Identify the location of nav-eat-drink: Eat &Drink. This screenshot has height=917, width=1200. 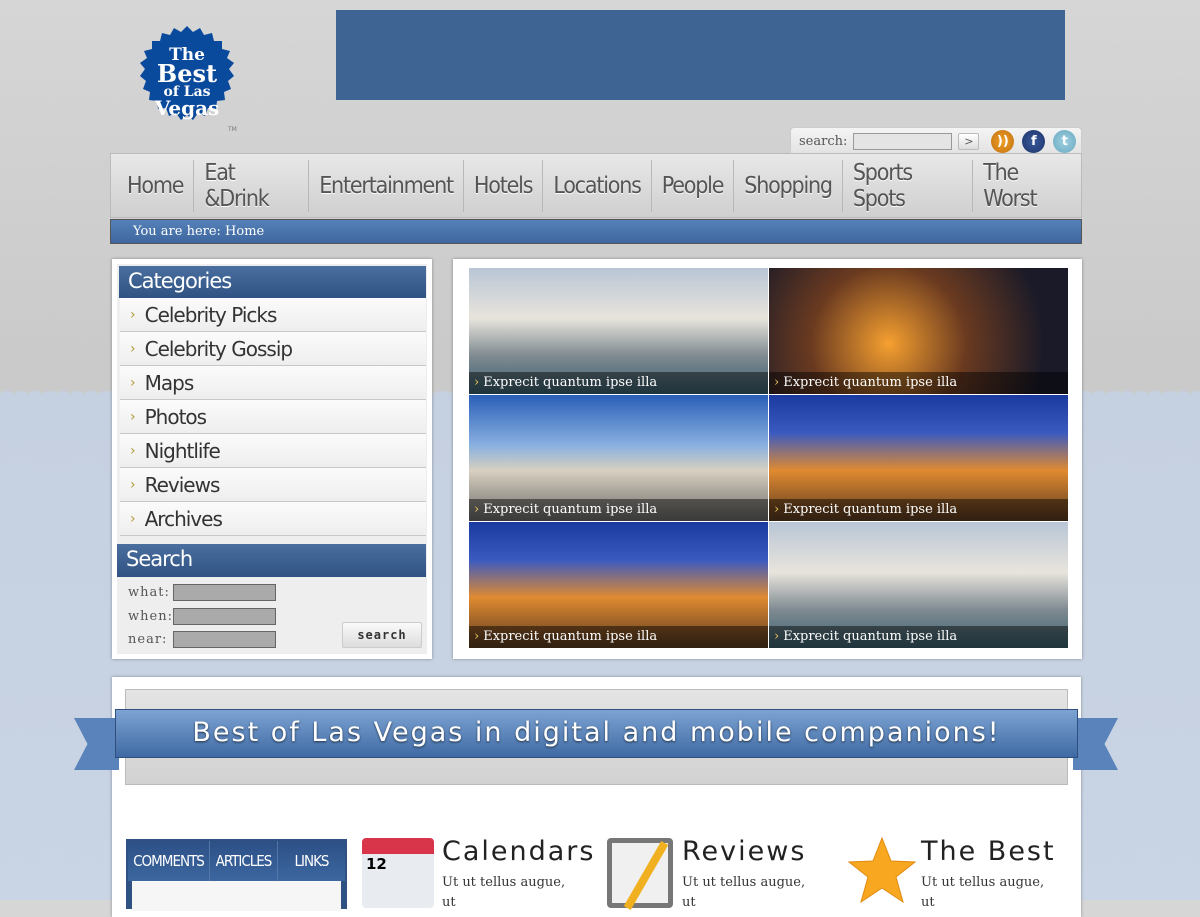
(252, 185).